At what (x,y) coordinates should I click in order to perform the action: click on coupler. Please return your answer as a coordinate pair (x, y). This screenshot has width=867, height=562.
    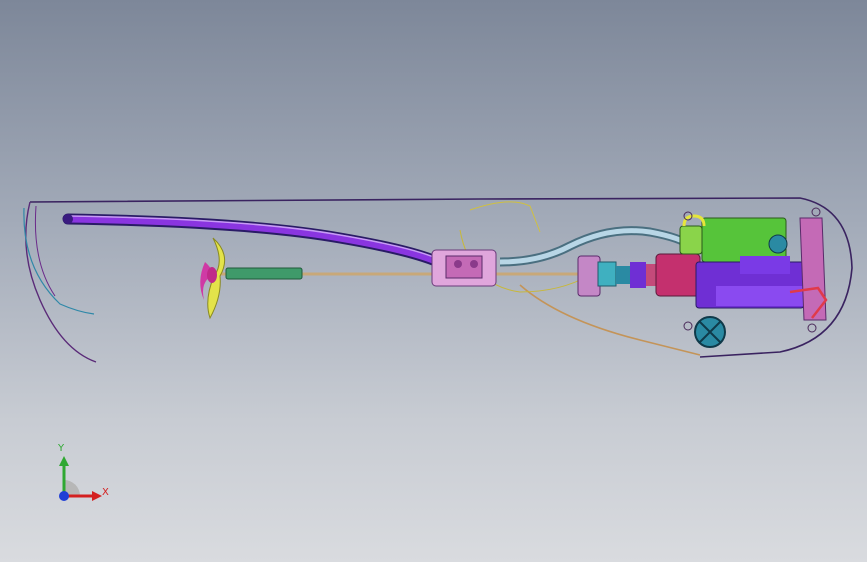
    Looking at the image, I should click on (464, 268).